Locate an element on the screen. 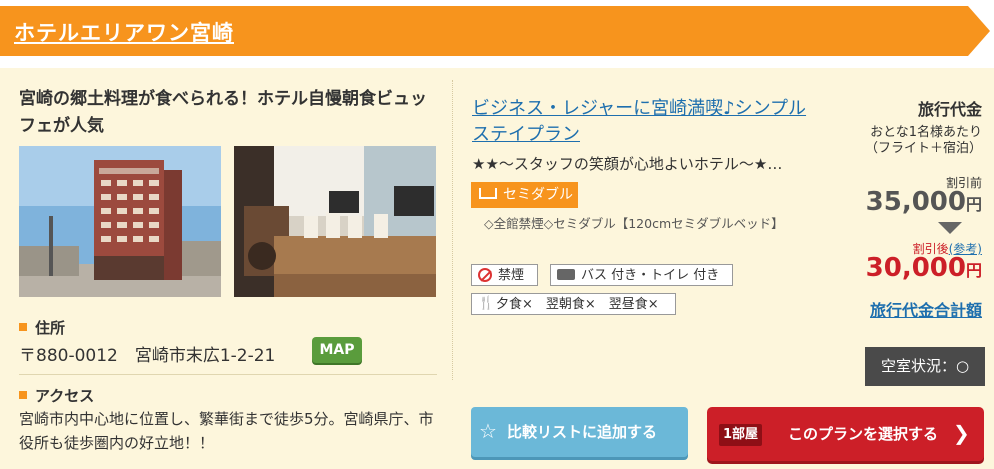 This screenshot has width=994, height=469. smoking-label: 禁煙 is located at coordinates (511, 275).